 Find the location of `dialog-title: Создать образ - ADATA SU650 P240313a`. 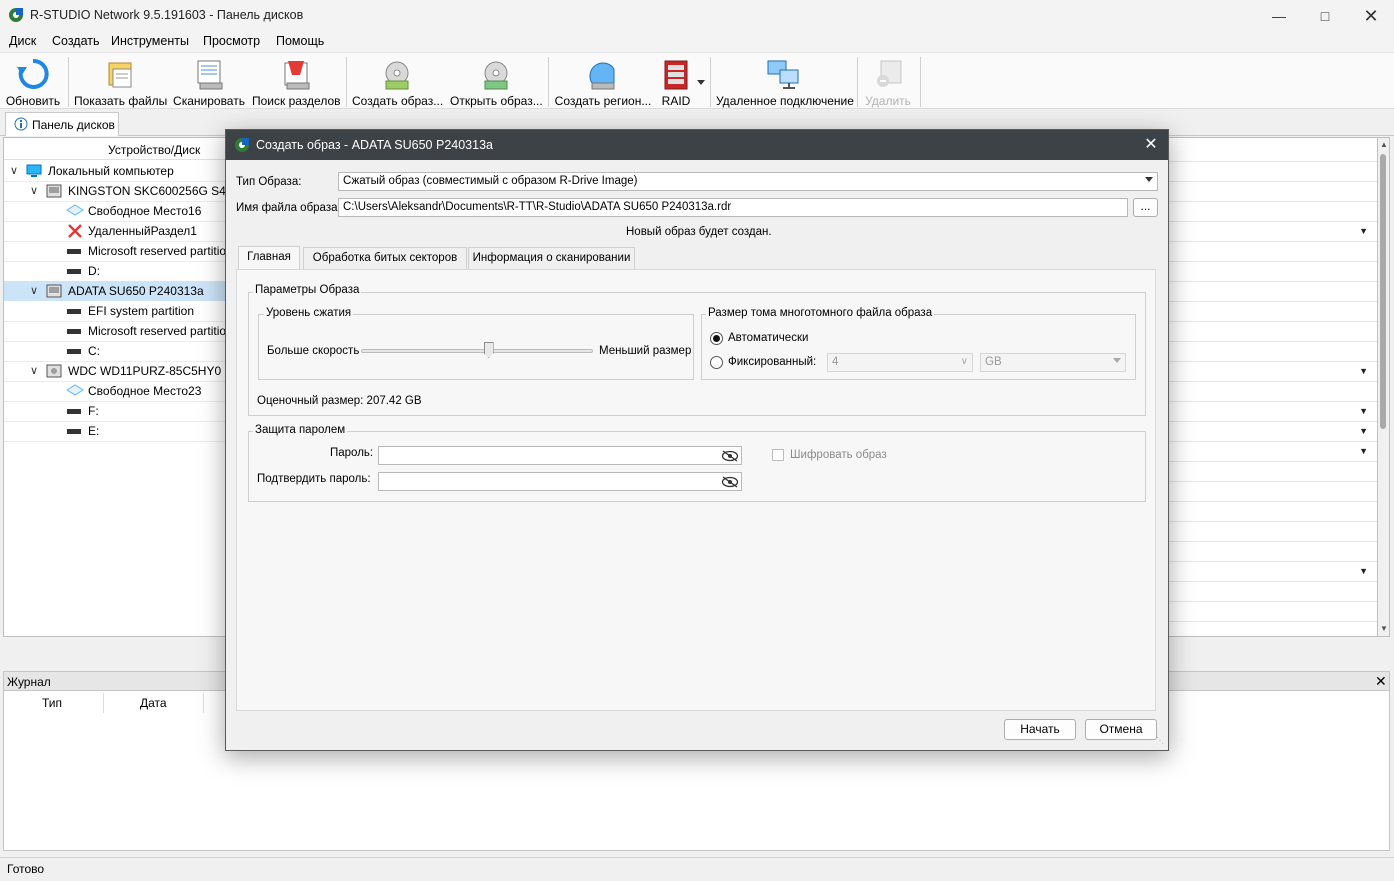

dialog-title: Создать образ - ADATA SU650 P240313a is located at coordinates (374, 145).